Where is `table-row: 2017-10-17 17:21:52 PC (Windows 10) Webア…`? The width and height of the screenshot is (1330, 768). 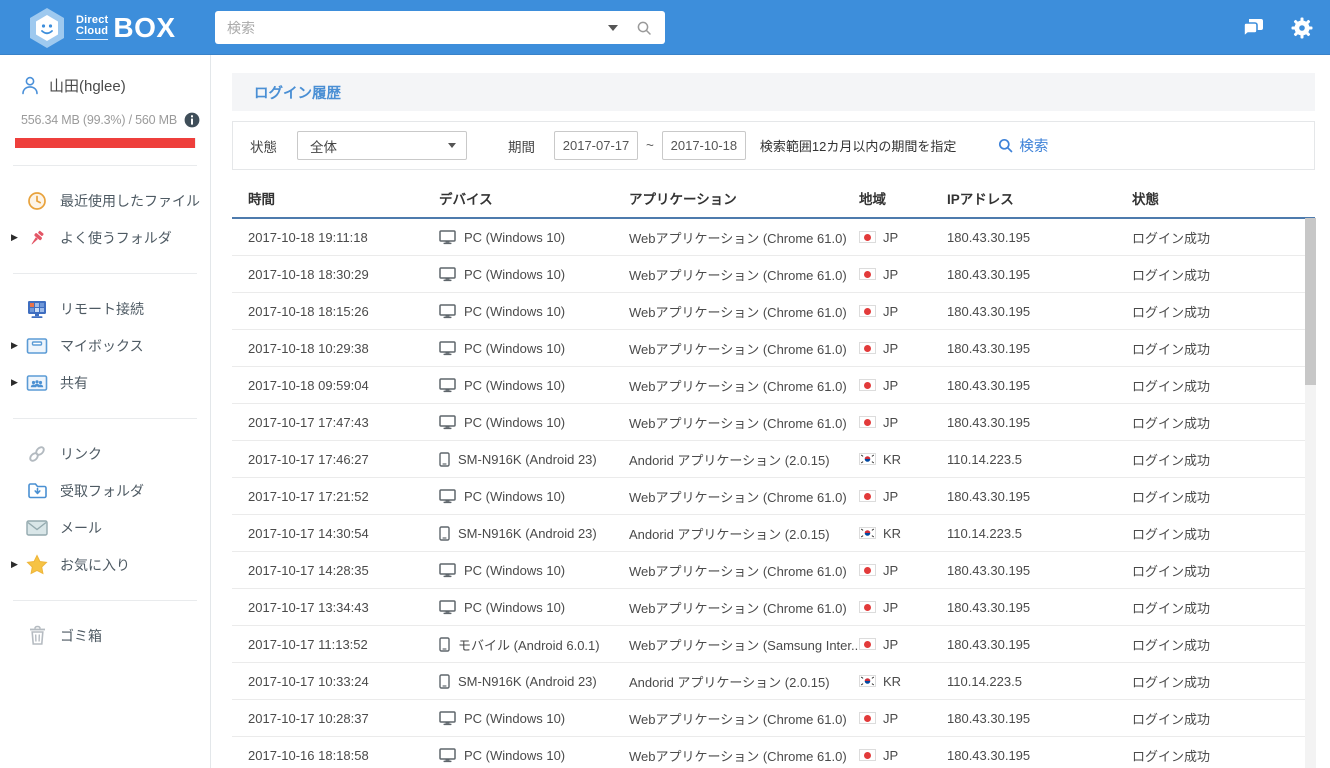 table-row: 2017-10-17 17:21:52 PC (Windows 10) Webア… is located at coordinates (773, 496).